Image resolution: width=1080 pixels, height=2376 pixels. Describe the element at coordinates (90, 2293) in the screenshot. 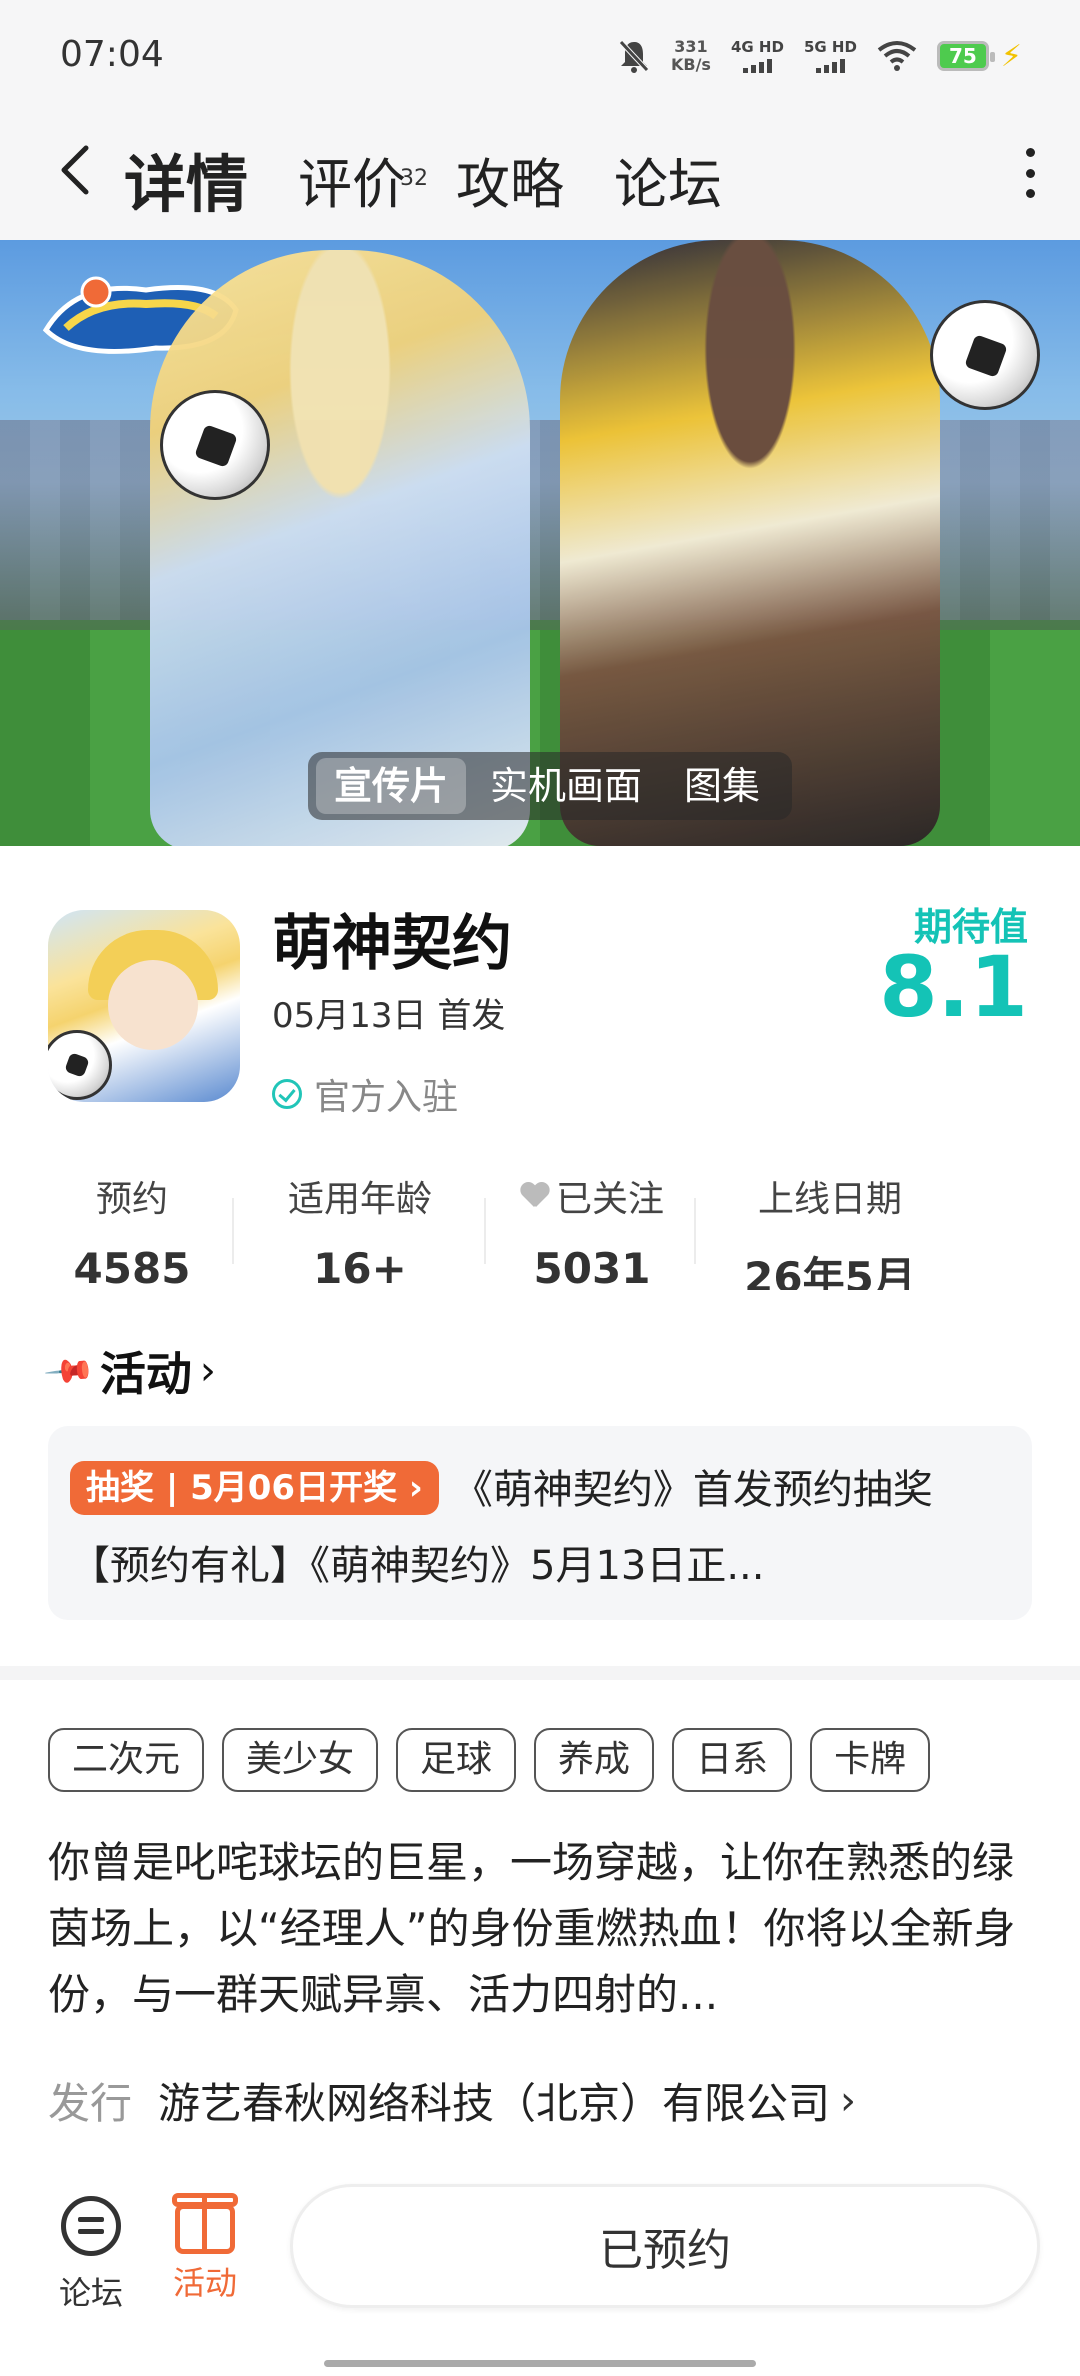

I see `bottom-forum-label: 论坛` at that location.